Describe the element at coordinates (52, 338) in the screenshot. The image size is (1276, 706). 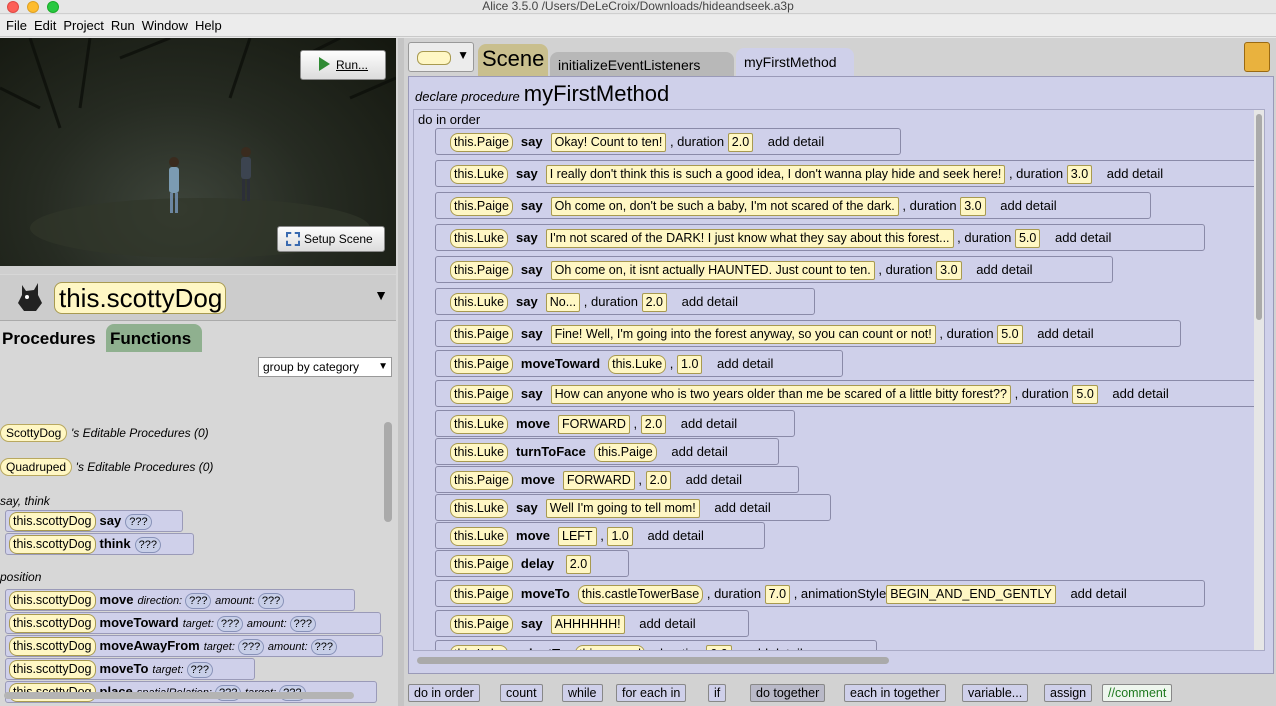
I see `tab-procedures: Procedures` at that location.